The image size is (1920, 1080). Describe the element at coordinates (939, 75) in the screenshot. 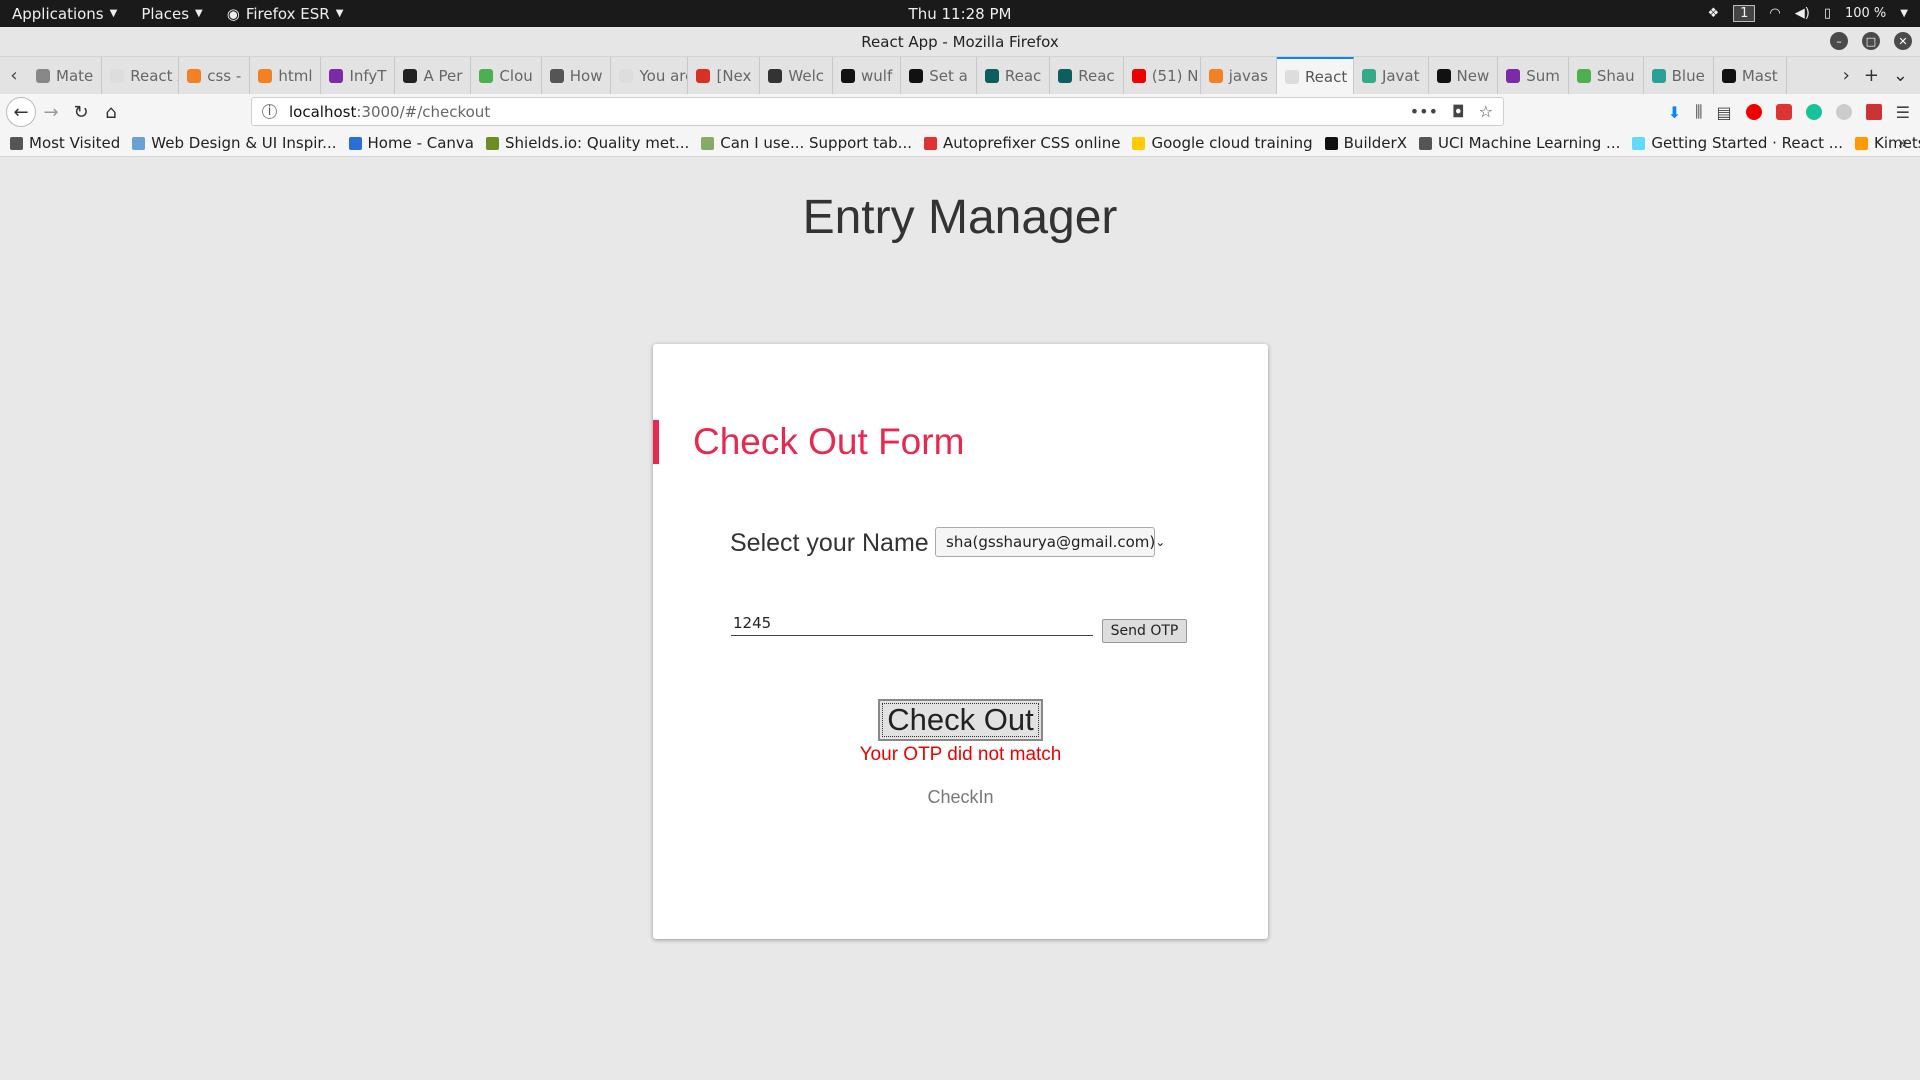

I see `tab: Set a` at that location.